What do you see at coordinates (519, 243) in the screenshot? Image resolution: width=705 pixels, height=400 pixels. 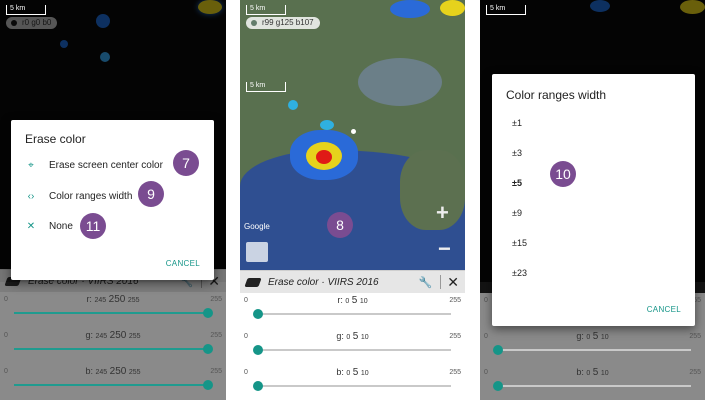 I see `range-width-option: ±15` at bounding box center [519, 243].